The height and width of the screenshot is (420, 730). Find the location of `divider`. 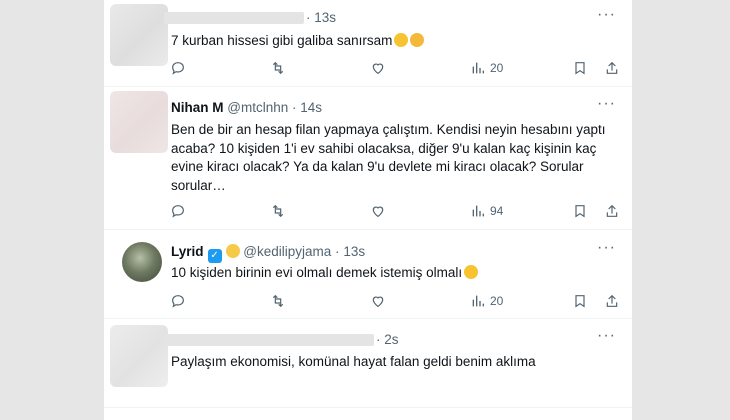

divider is located at coordinates (368, 407).